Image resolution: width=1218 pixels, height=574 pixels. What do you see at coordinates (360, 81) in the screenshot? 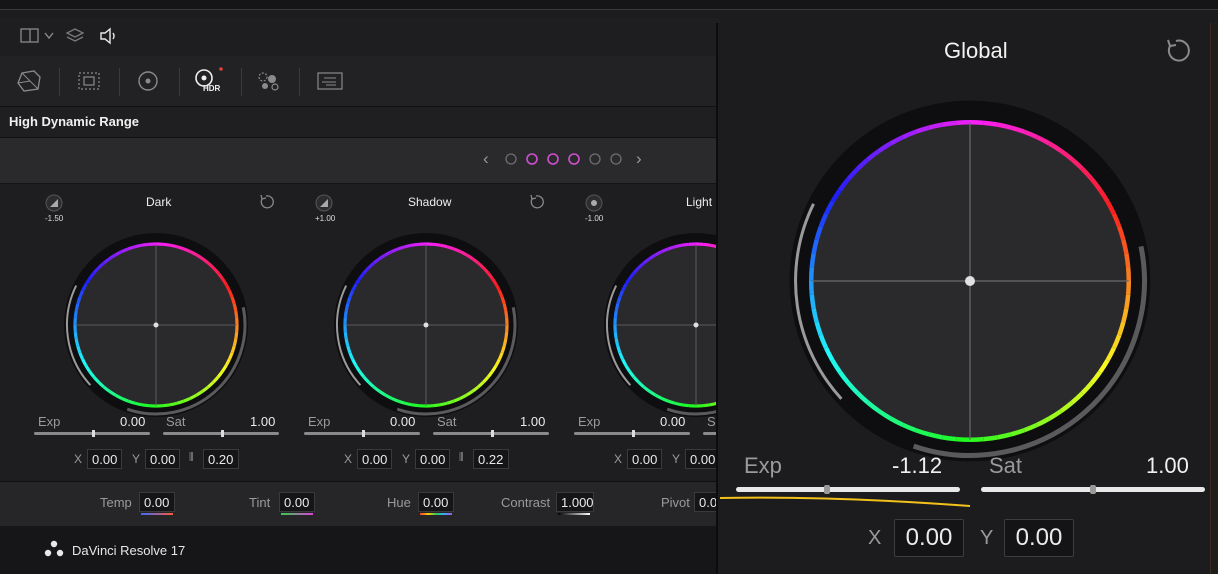
I see `tool-palette-bar: HDR` at bounding box center [360, 81].